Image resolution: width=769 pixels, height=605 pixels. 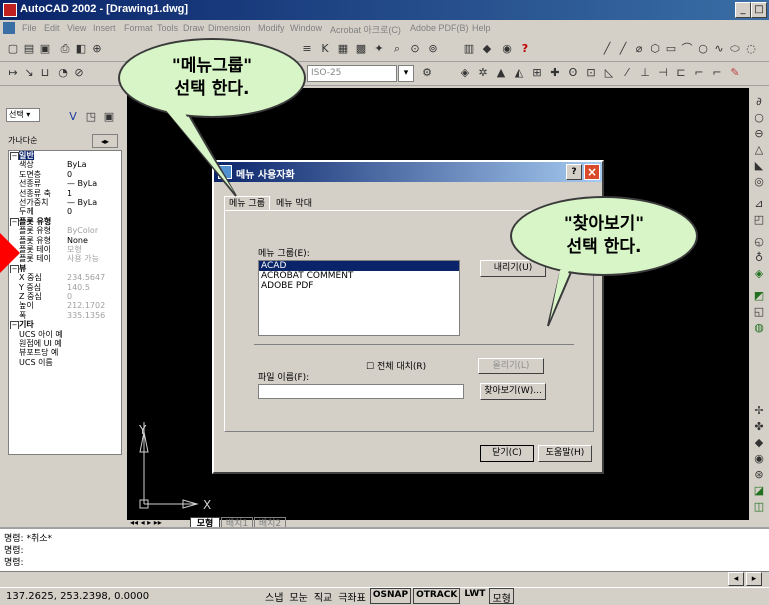 I want to click on red-pointer-icon, so click(x=10, y=253).